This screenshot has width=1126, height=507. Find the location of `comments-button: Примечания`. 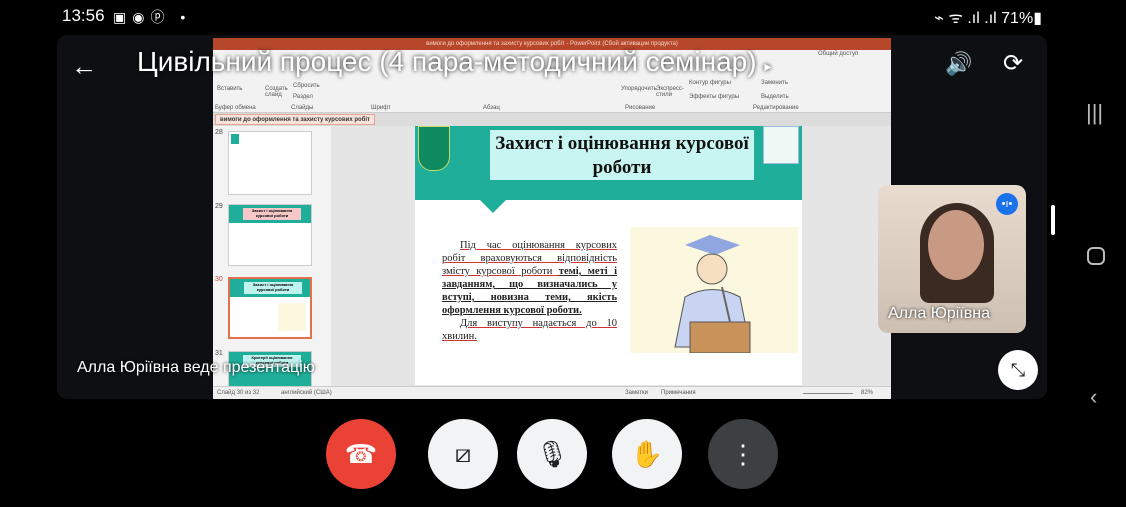

comments-button: Примечания is located at coordinates (678, 393).